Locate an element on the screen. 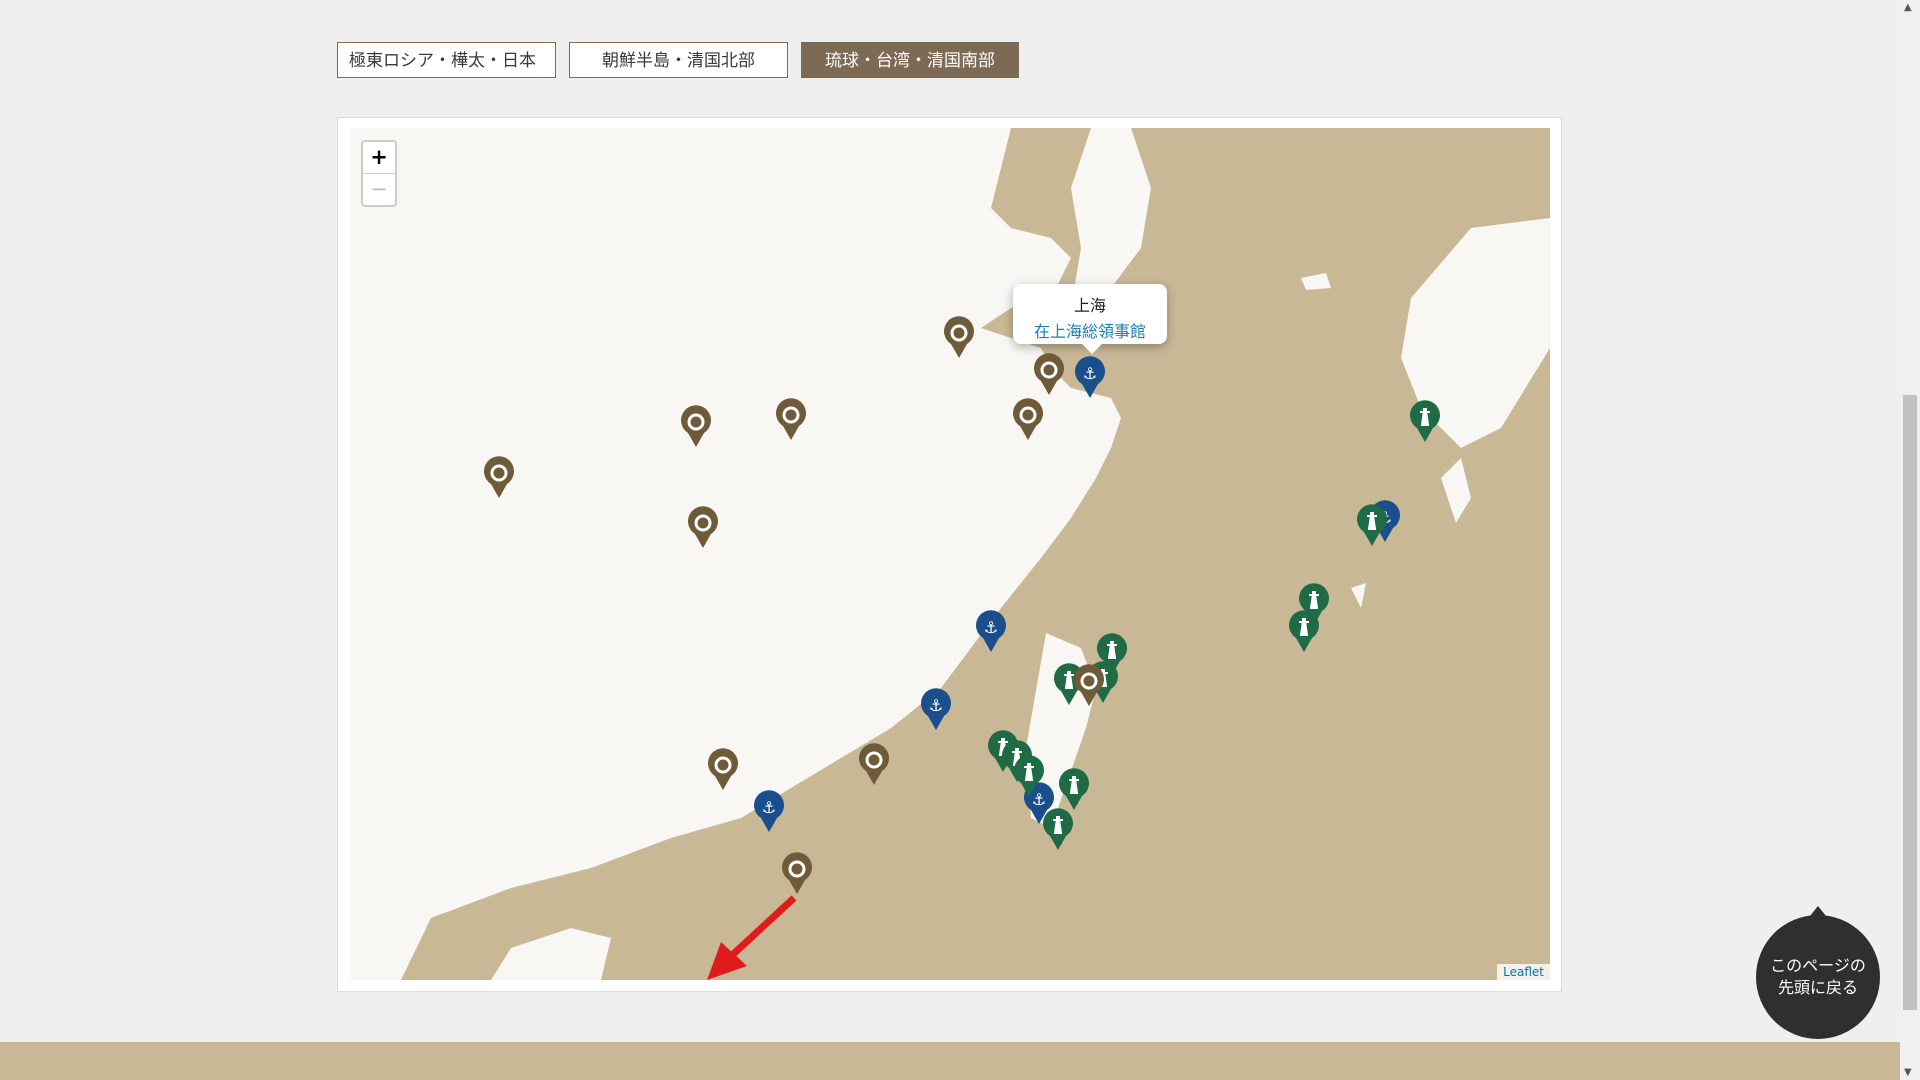 The width and height of the screenshot is (1920, 1080). back-to-top-button: このページの 先頭に戻る is located at coordinates (1818, 972).